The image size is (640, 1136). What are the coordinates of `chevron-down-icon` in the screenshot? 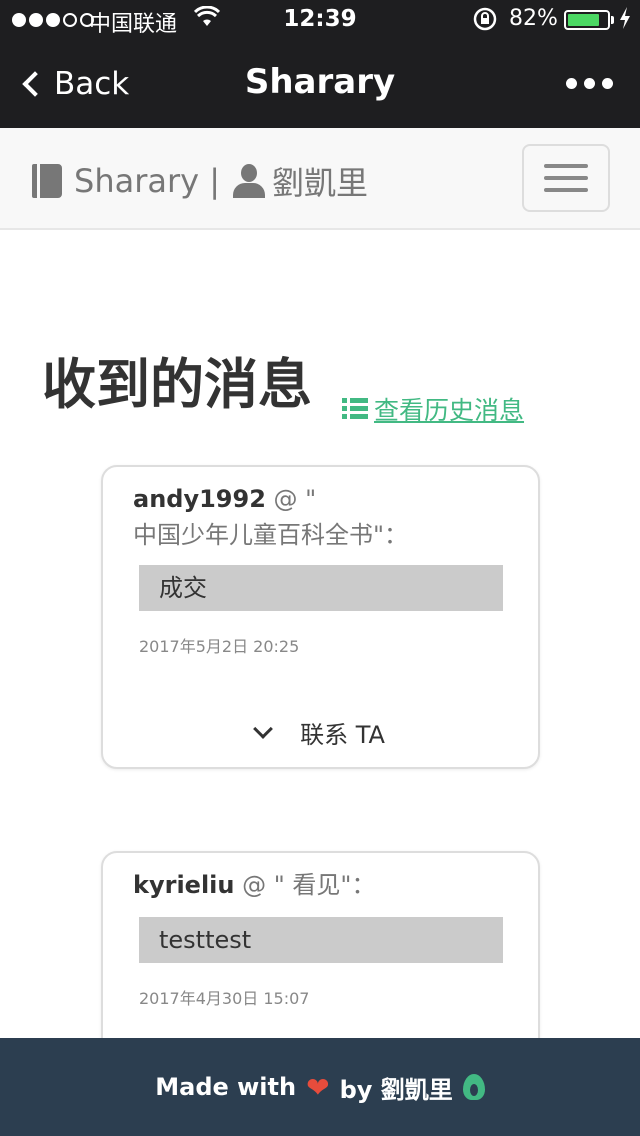 It's located at (263, 728).